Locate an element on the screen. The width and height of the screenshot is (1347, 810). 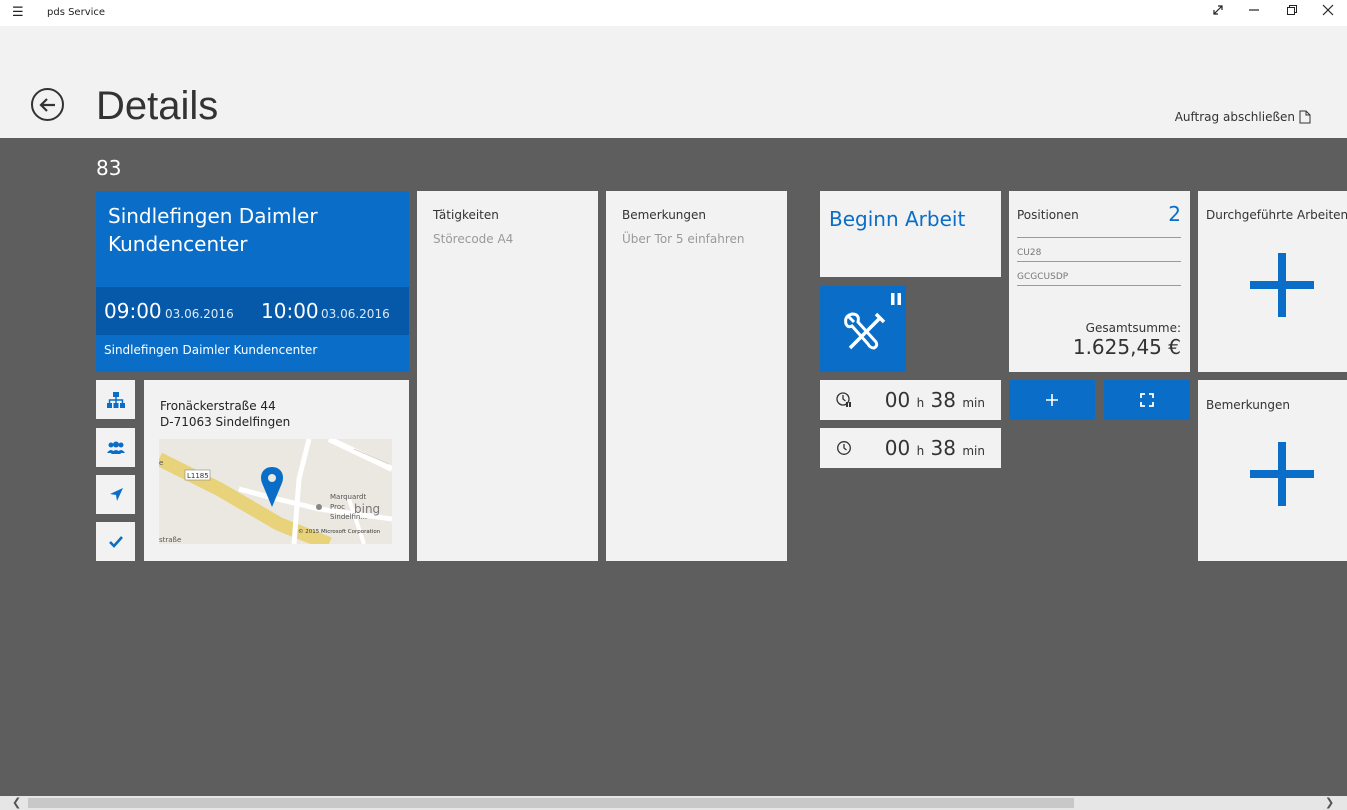
start-time: 09:00 is located at coordinates (133, 311).